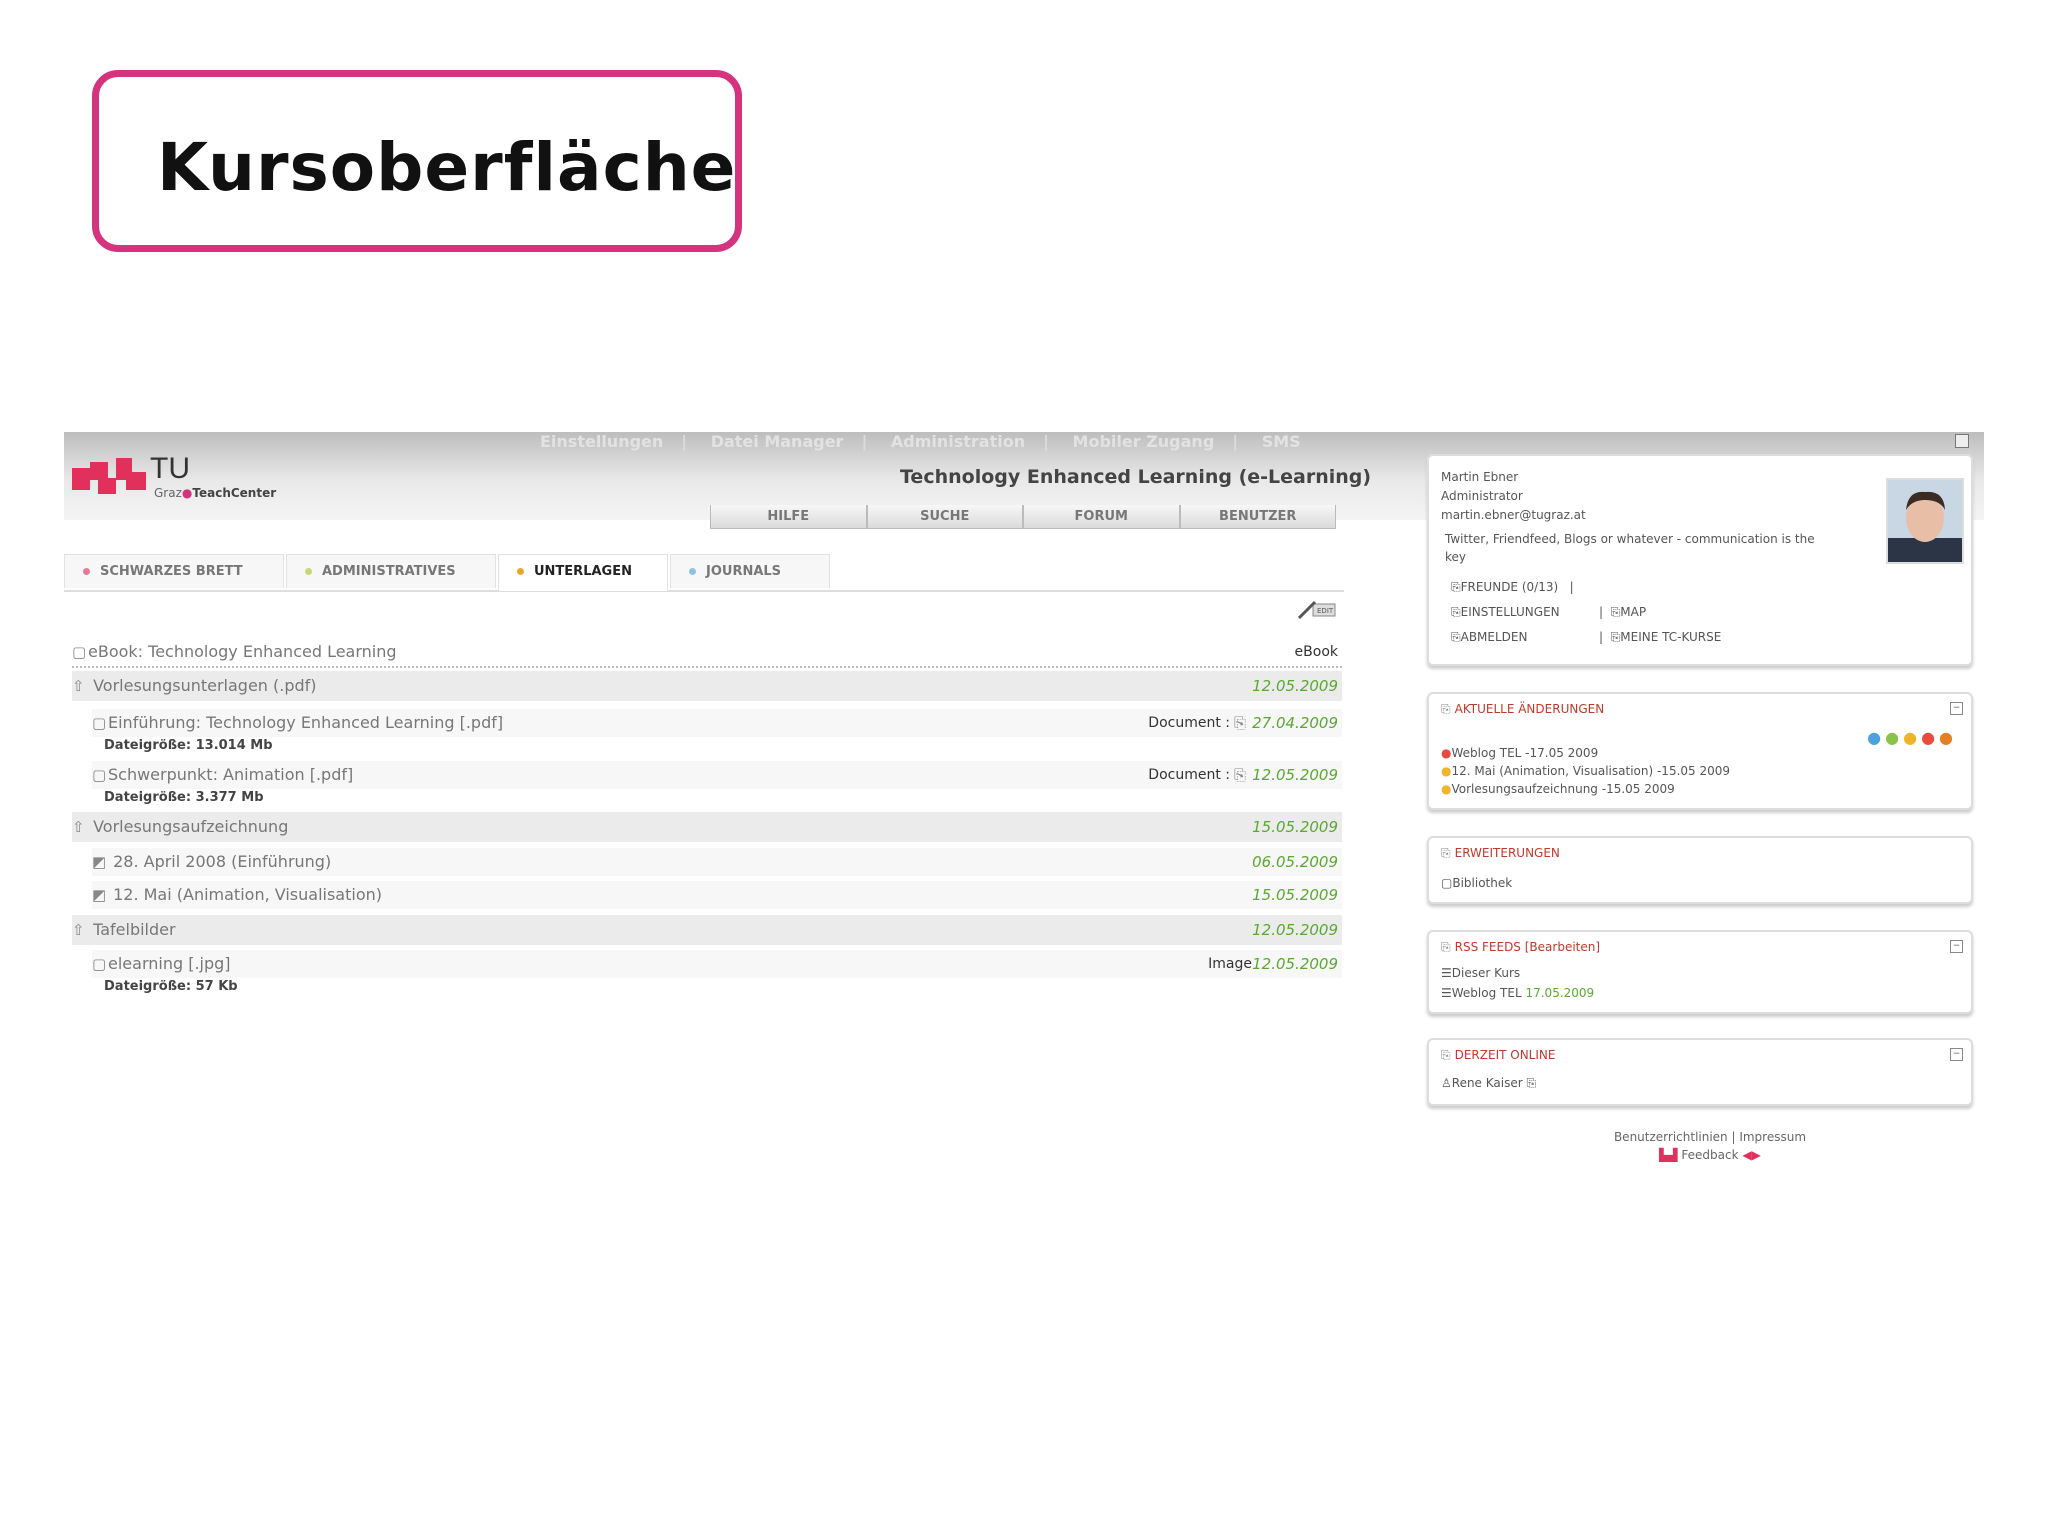 The image size is (2048, 1536). What do you see at coordinates (174, 571) in the screenshot?
I see `tab-schwarzes-brett: SCHWARZES BRETT` at bounding box center [174, 571].